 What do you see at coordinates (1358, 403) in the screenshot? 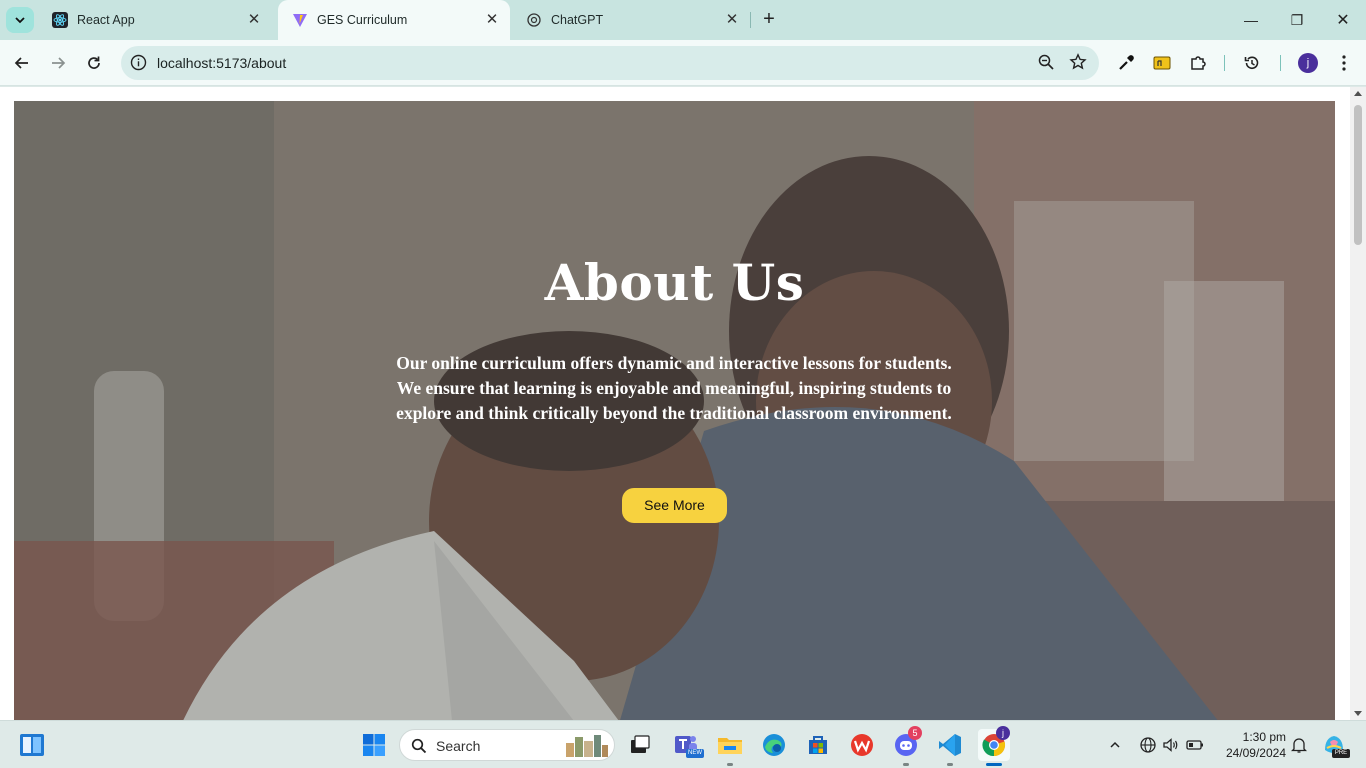
I see `page-scrollbar` at bounding box center [1358, 403].